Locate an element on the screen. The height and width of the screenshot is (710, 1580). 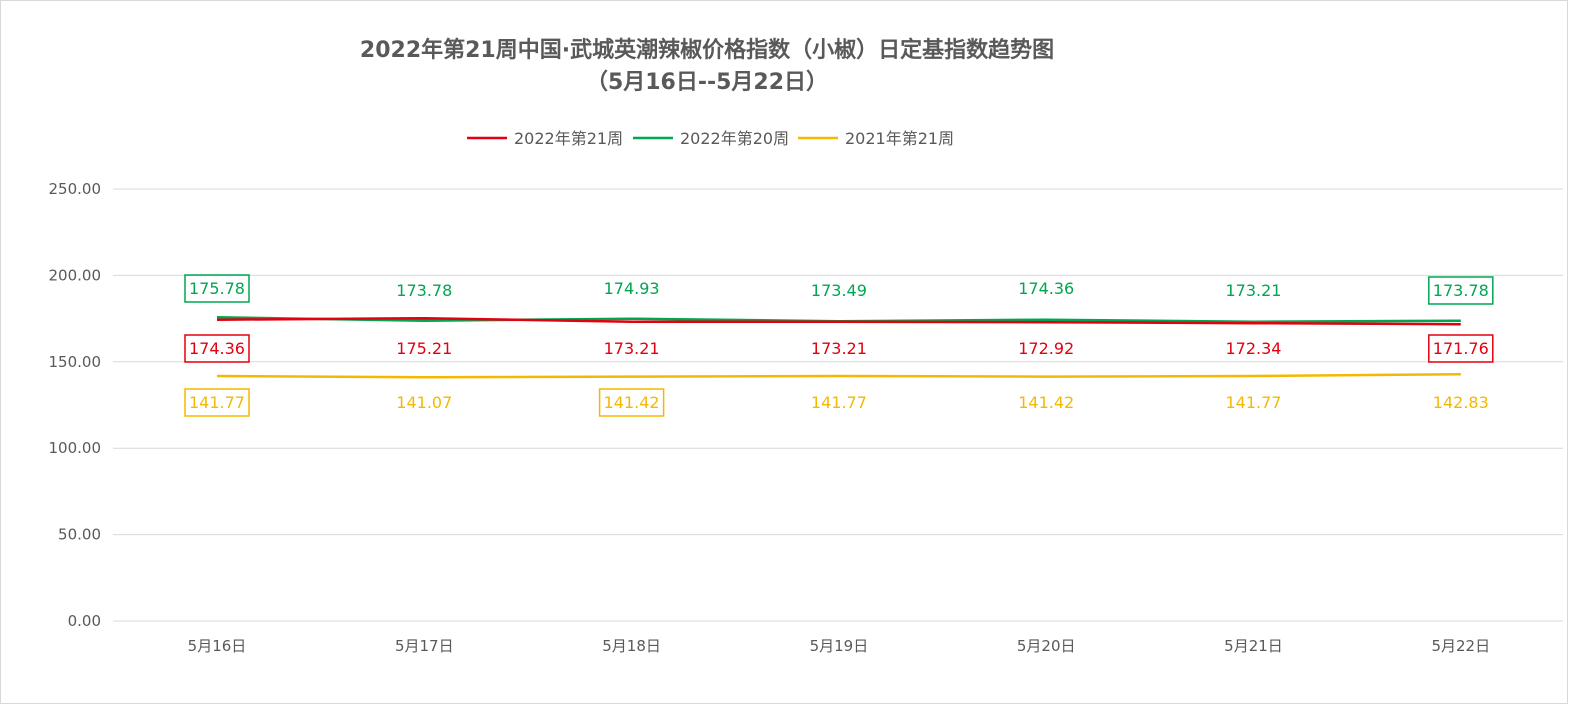
x-tick-label: 5月22日 is located at coordinates (1460, 646).